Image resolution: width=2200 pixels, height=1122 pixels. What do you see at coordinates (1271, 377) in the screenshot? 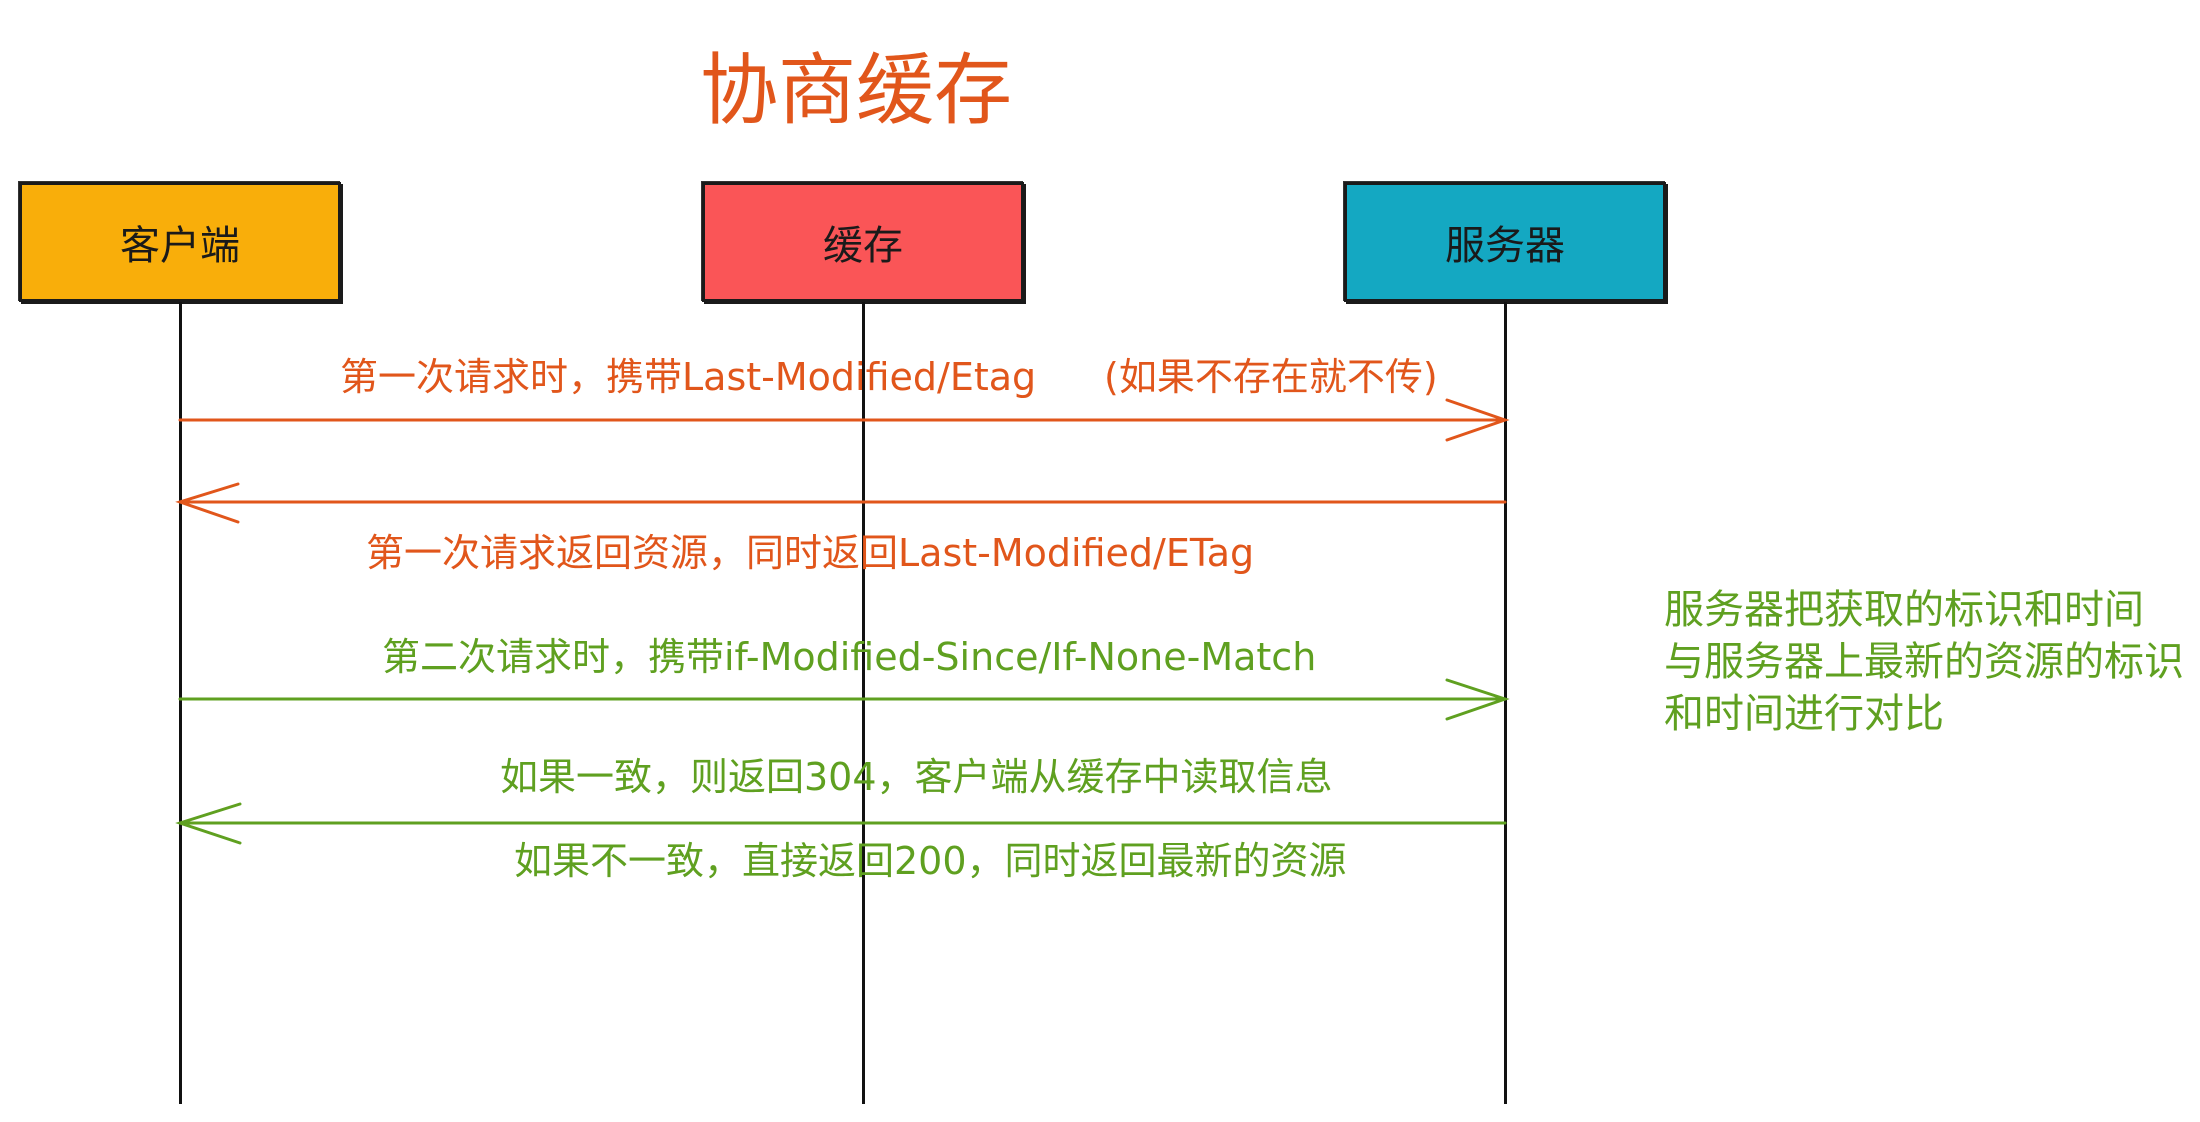
I see `first-request-note: (如果不存在就不传)` at bounding box center [1271, 377].